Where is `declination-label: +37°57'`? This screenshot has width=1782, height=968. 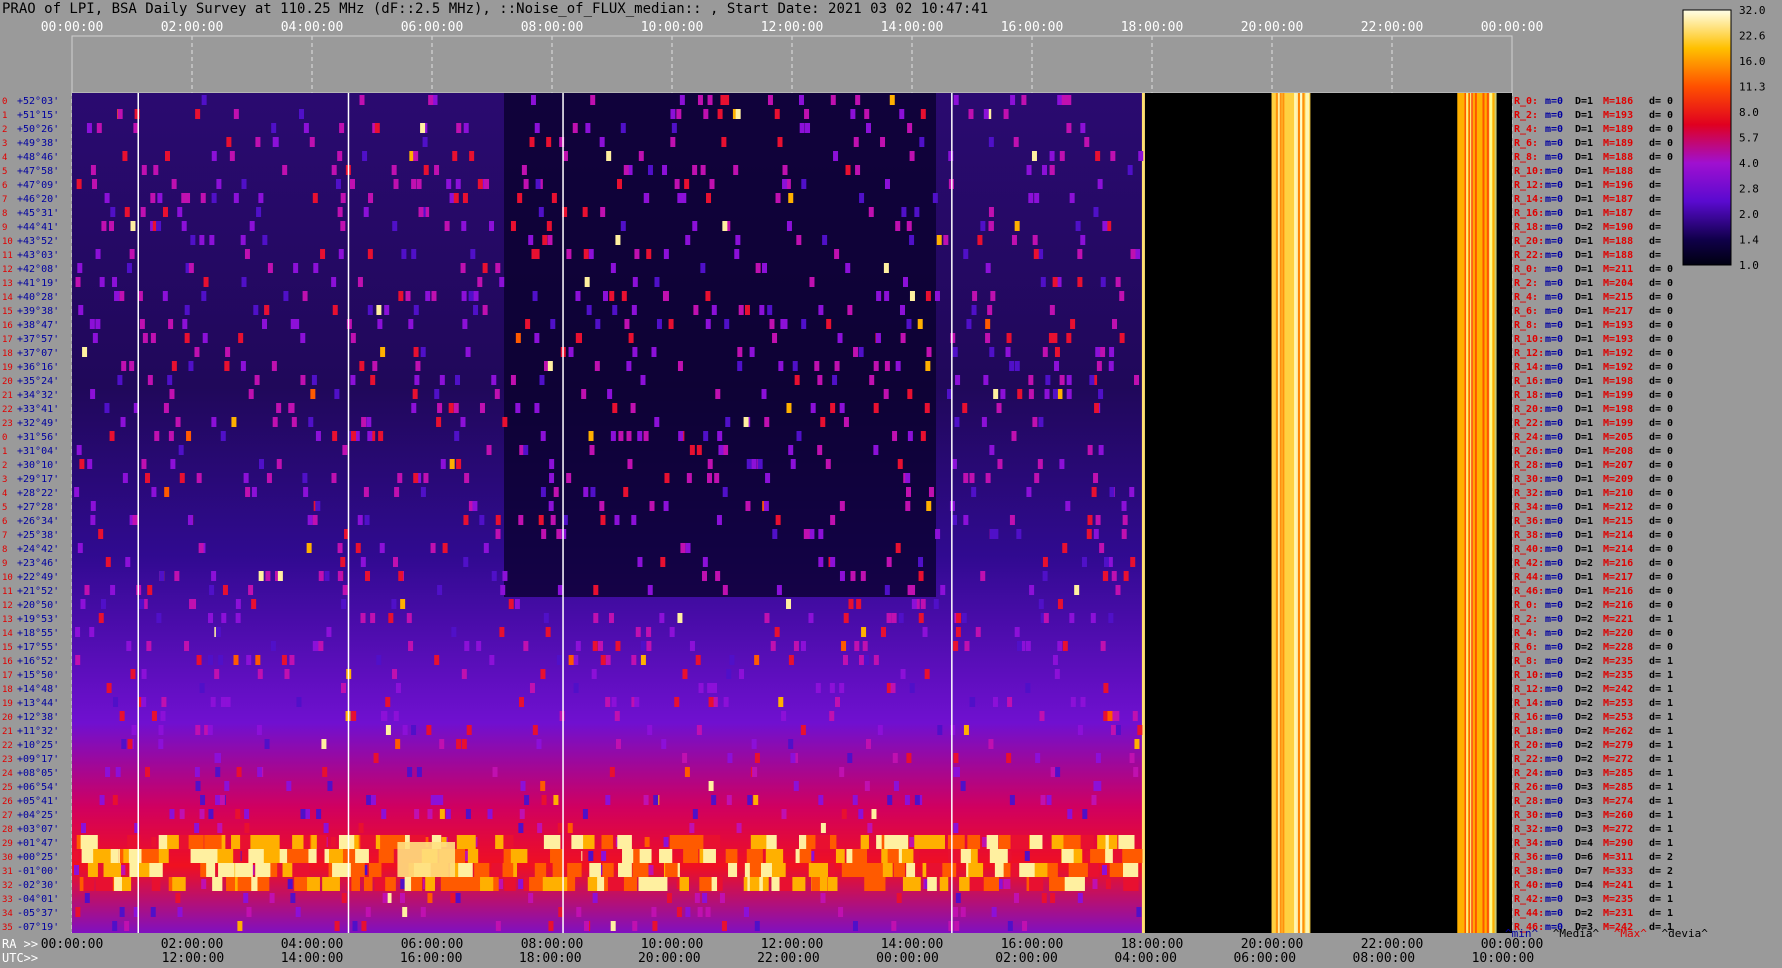 declination-label: +37°57' is located at coordinates (38, 339).